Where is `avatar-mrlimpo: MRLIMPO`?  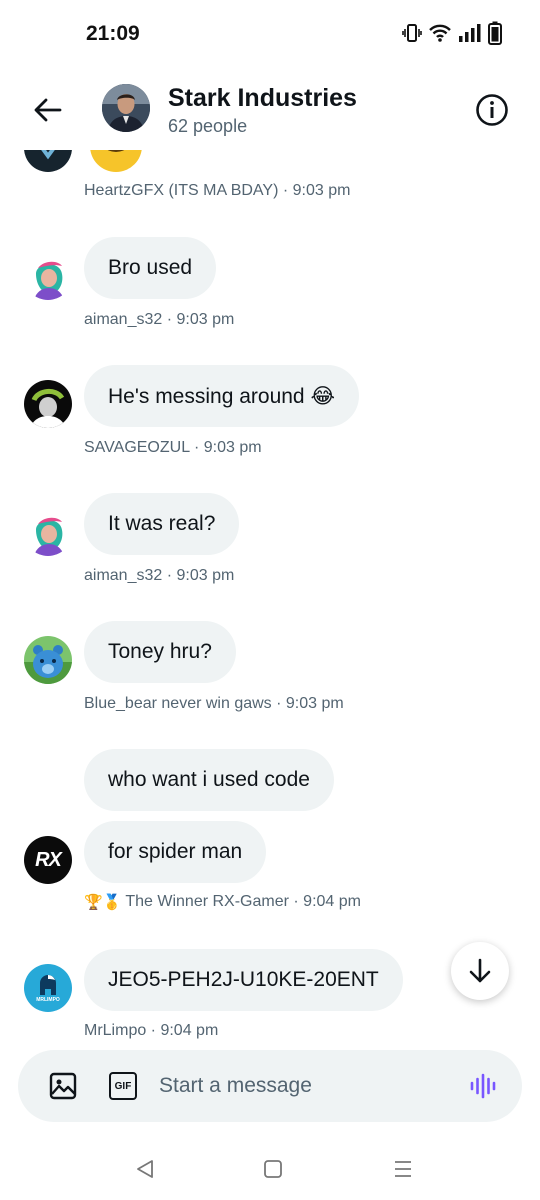 avatar-mrlimpo: MRLIMPO is located at coordinates (48, 988).